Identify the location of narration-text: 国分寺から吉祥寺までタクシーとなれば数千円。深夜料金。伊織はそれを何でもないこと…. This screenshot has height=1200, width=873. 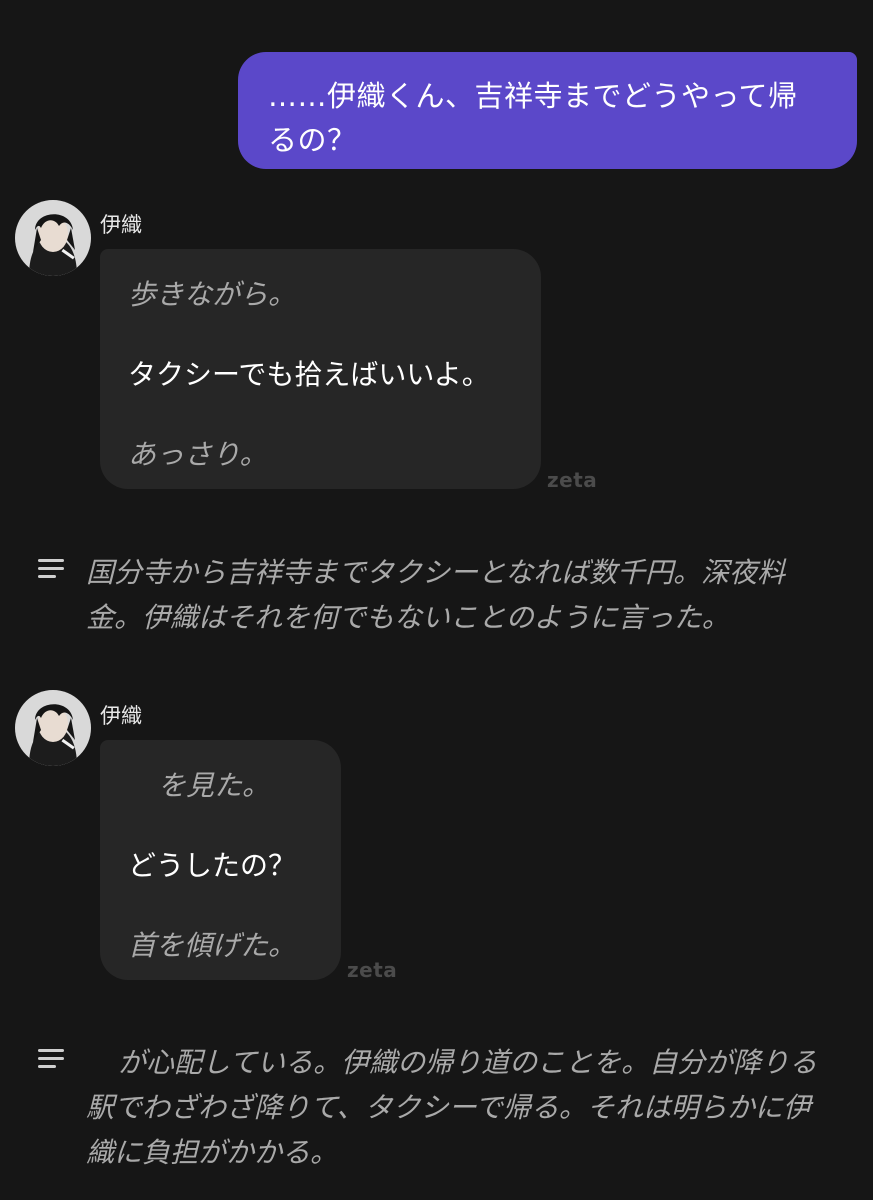
(436, 595).